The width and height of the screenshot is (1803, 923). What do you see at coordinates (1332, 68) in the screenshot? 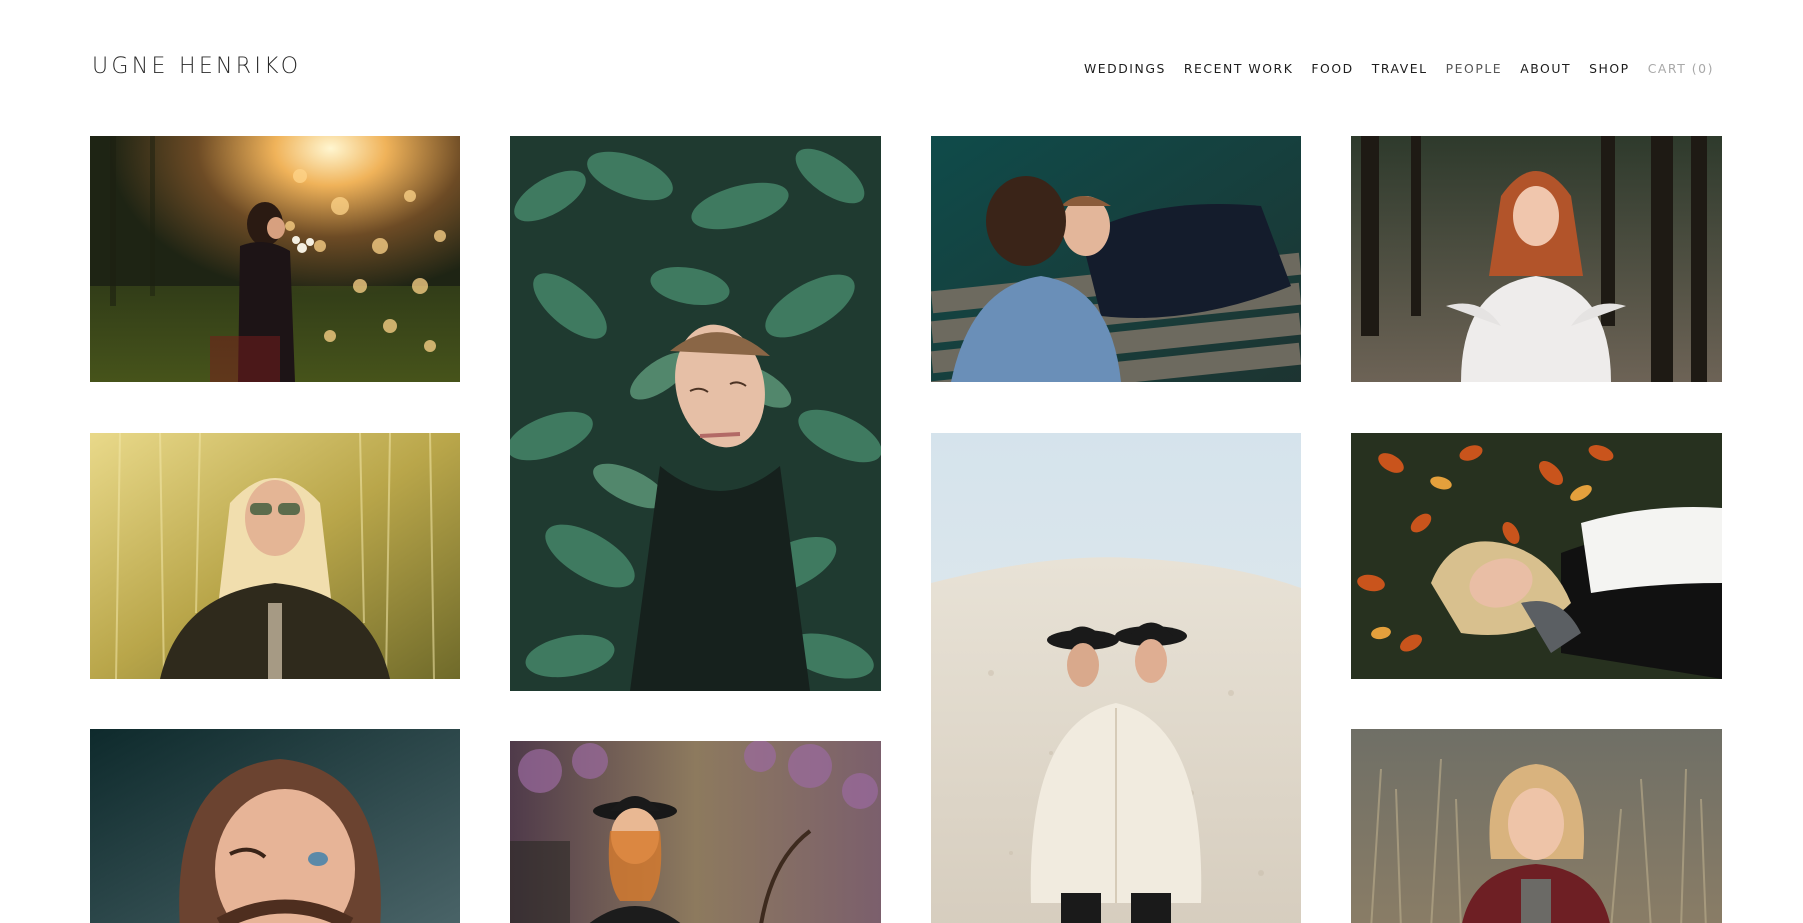
I see `nav-food: FOOD` at bounding box center [1332, 68].